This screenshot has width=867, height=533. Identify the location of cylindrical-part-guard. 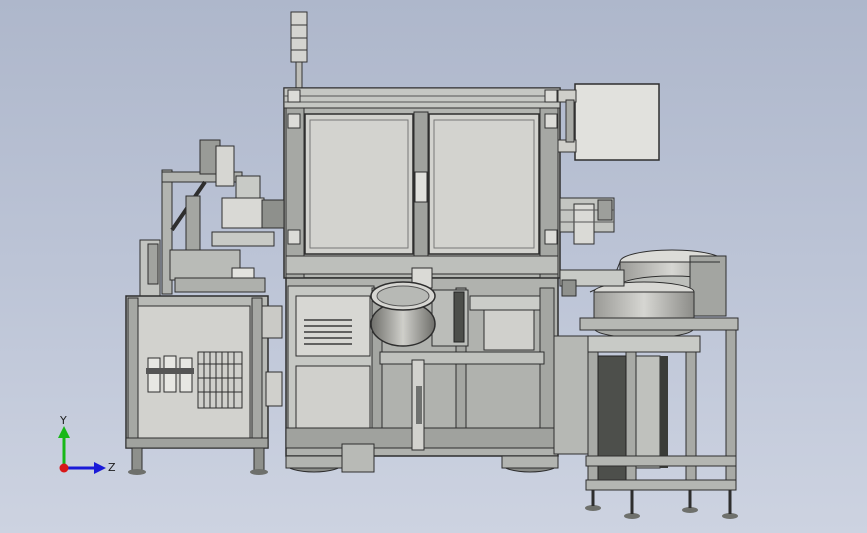
(403, 314).